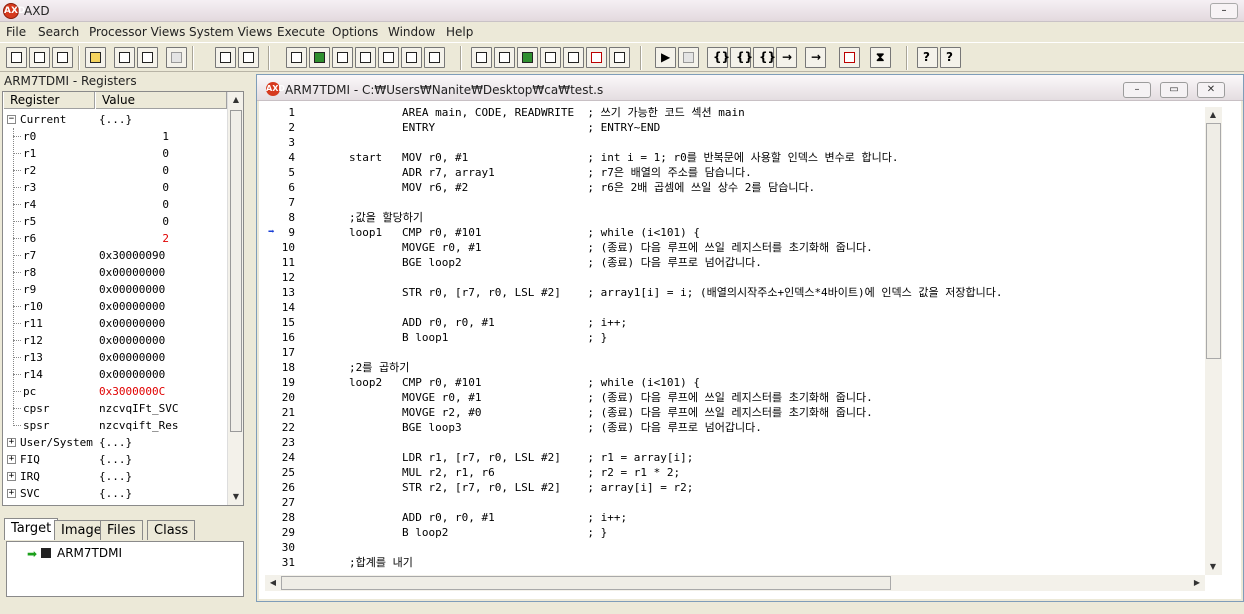 This screenshot has width=1244, height=614. What do you see at coordinates (319, 57) in the screenshot?
I see `variables-view-icon` at bounding box center [319, 57].